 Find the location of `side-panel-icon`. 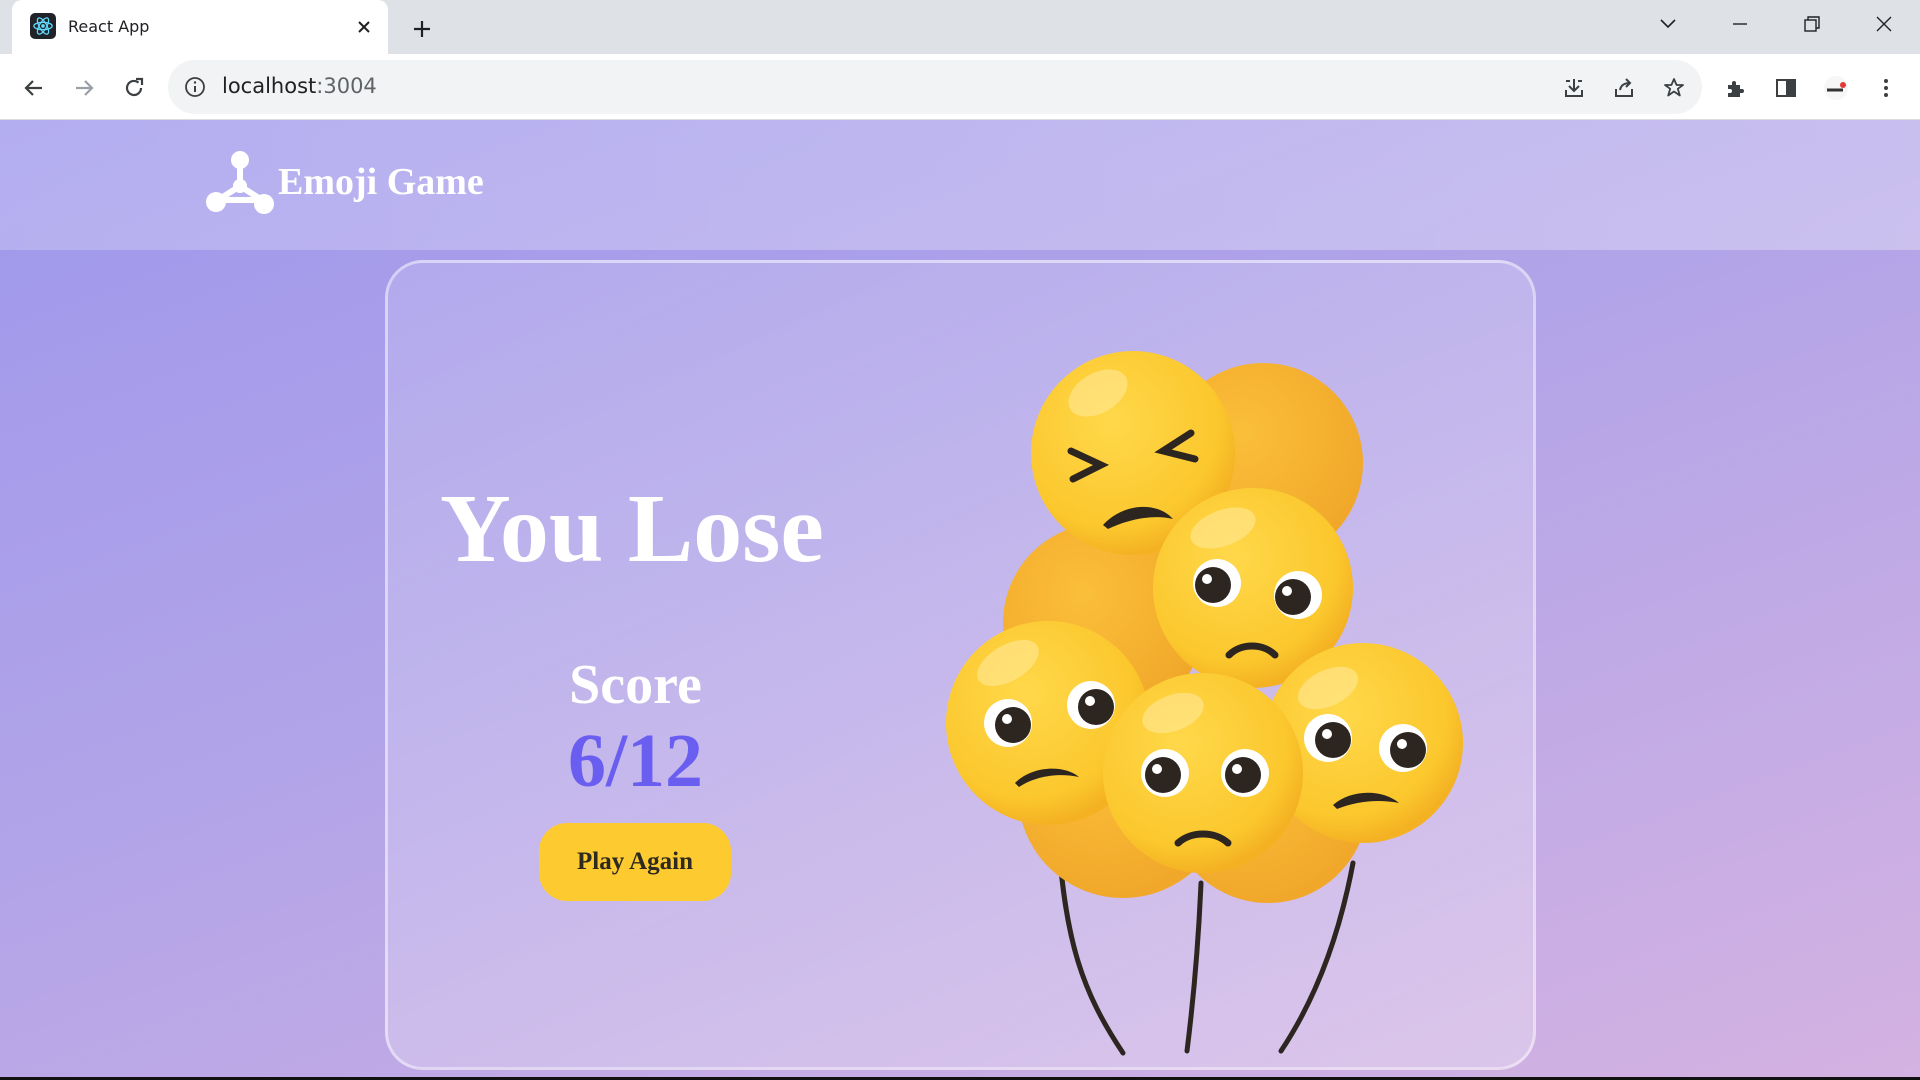

side-panel-icon is located at coordinates (1786, 88).